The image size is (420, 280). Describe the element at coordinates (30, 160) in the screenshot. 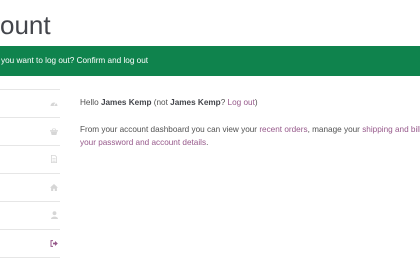

I see `nav-item-downloads` at that location.